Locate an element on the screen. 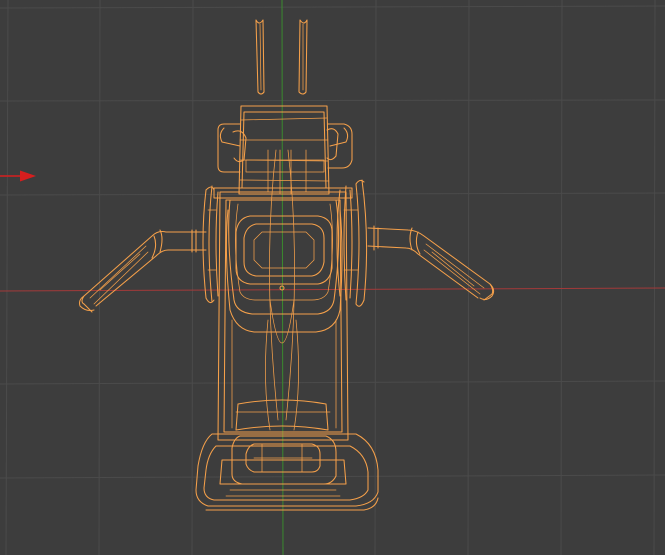  arm-left is located at coordinates (142, 271).